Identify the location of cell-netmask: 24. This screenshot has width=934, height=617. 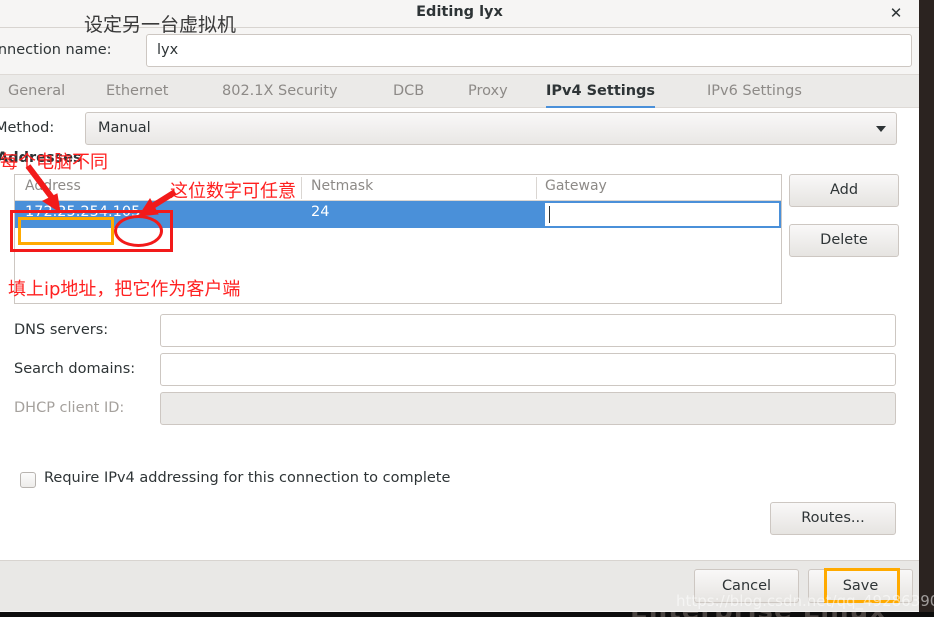
(320, 212).